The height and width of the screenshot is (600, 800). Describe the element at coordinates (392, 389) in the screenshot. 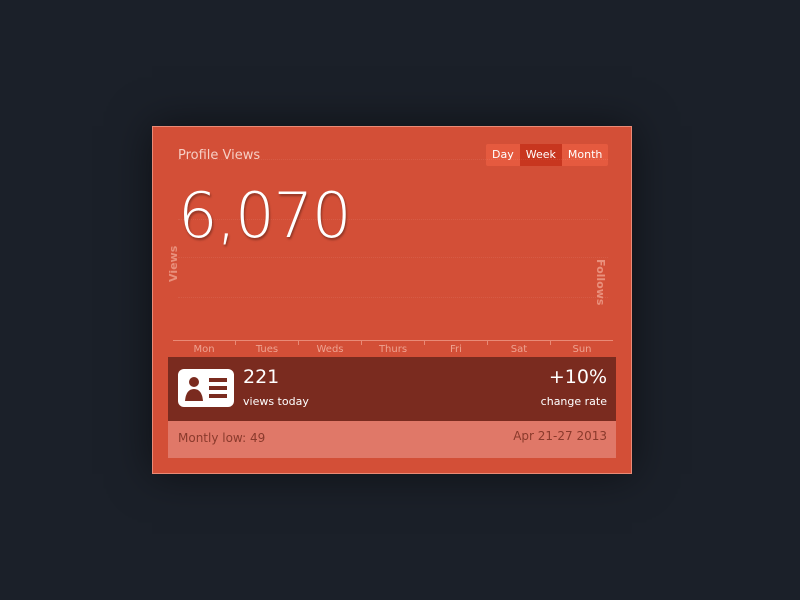

I see `stats-bar: 221 views today +10% change rate` at that location.